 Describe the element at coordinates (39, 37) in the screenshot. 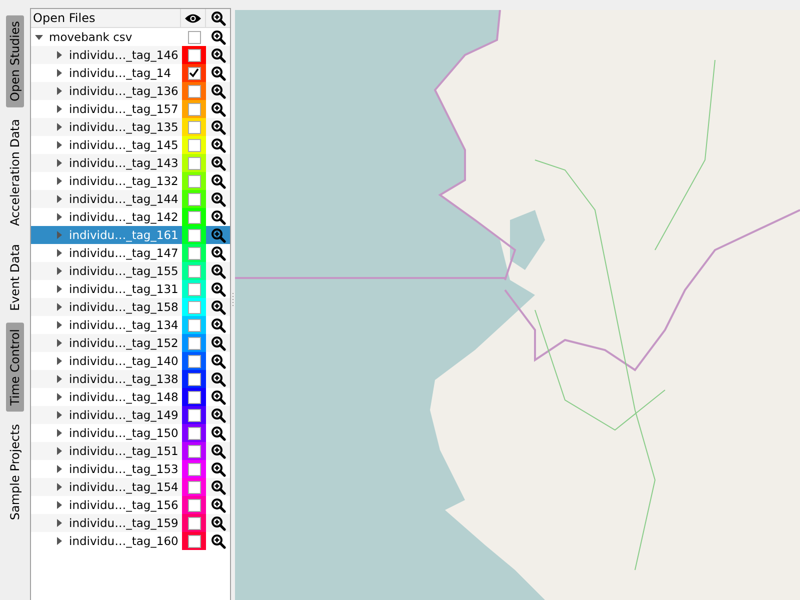

I see `collapse-arrow-icon` at that location.